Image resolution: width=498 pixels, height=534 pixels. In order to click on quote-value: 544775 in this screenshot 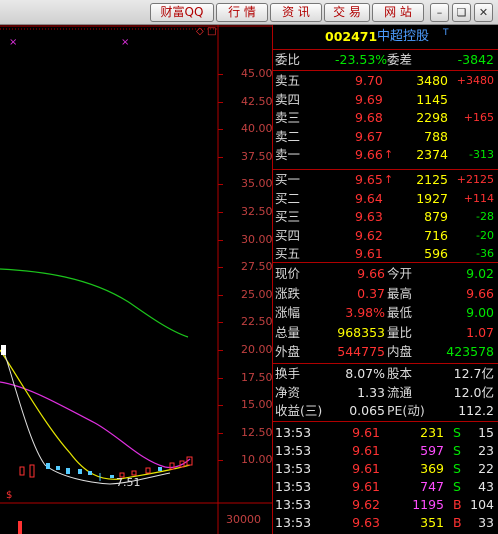, I will do `click(361, 352)`.